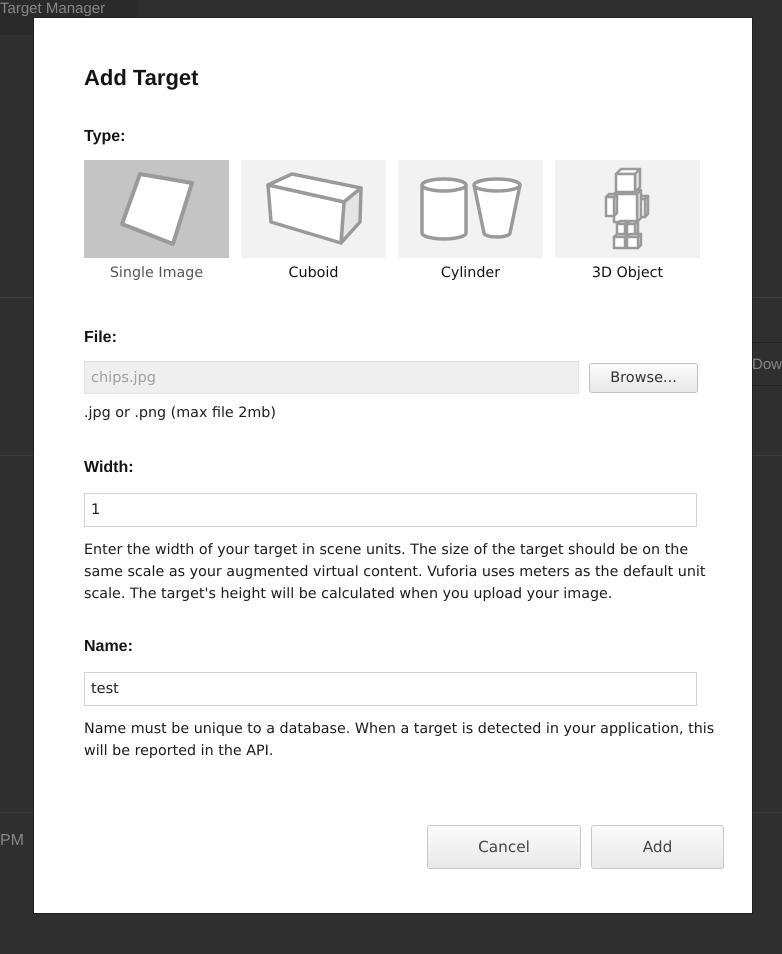  Describe the element at coordinates (390, 689) in the screenshot. I see `name-field: test` at that location.